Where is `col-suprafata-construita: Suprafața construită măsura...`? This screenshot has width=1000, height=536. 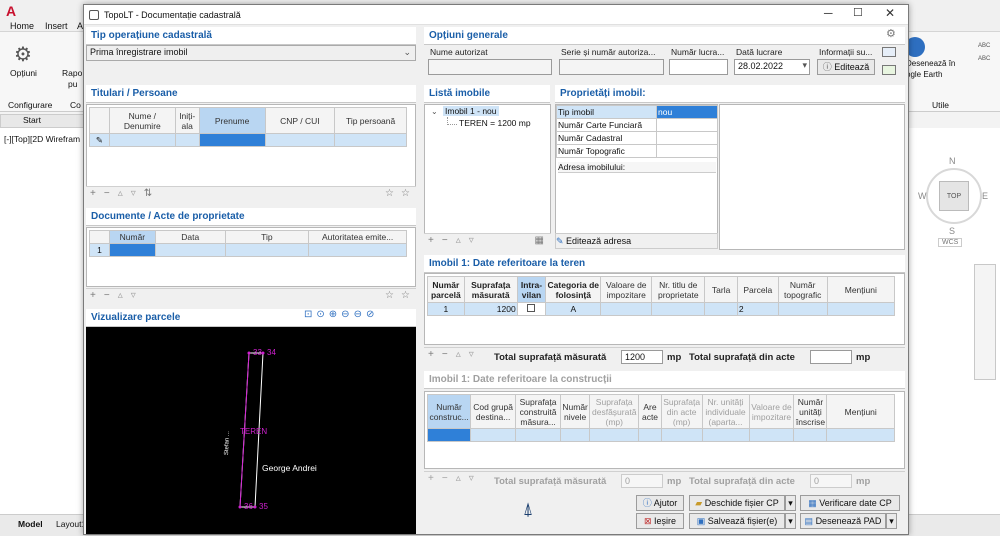
col-suprafata-construita: Suprafața construită măsura... is located at coordinates (538, 411).